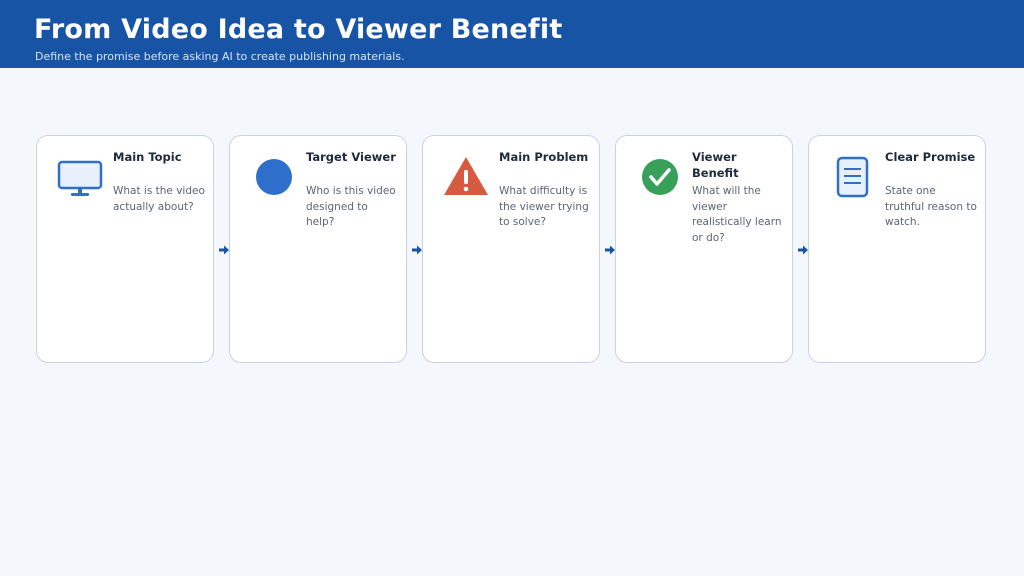 The width and height of the screenshot is (1024, 576). What do you see at coordinates (466, 179) in the screenshot?
I see `warning-icon` at bounding box center [466, 179].